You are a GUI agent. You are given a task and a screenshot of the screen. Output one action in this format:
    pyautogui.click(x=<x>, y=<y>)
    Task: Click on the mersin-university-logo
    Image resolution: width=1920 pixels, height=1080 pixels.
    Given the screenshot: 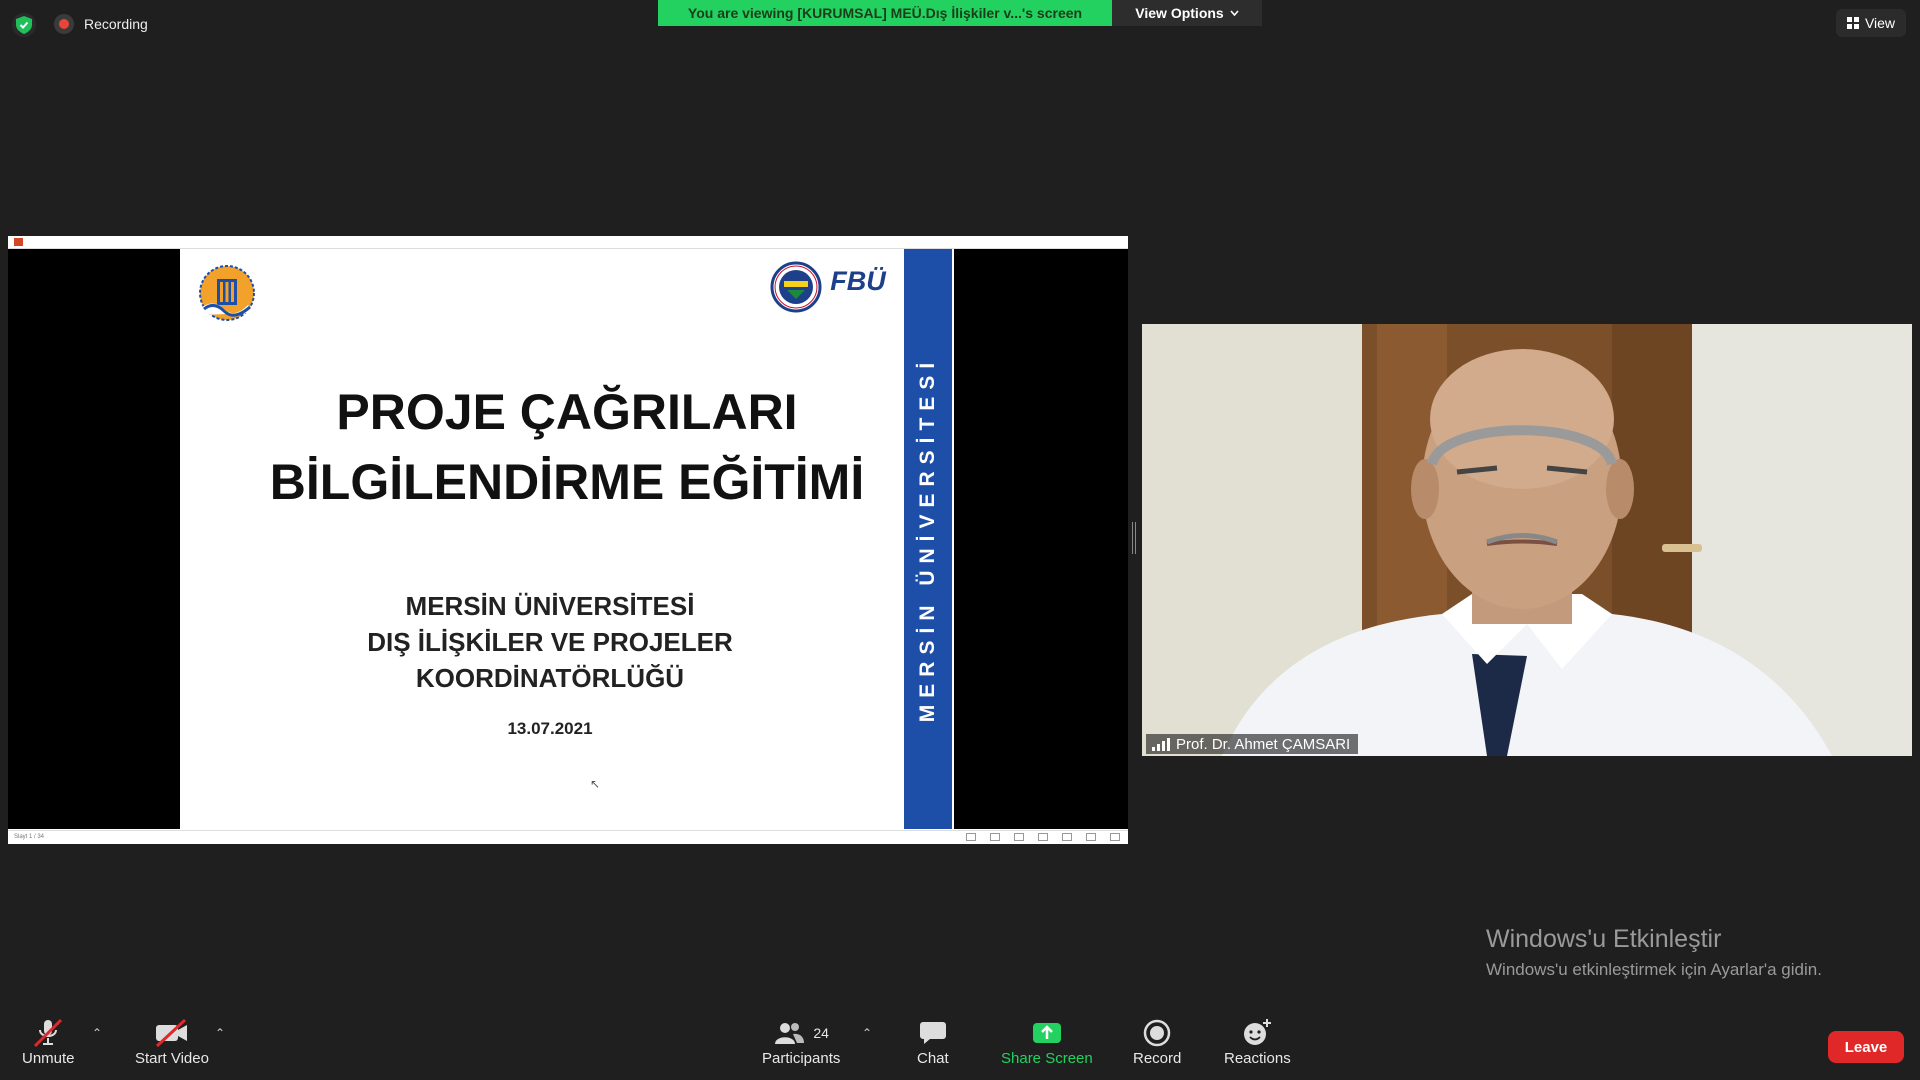 What is the action you would take?
    pyautogui.click(x=227, y=293)
    